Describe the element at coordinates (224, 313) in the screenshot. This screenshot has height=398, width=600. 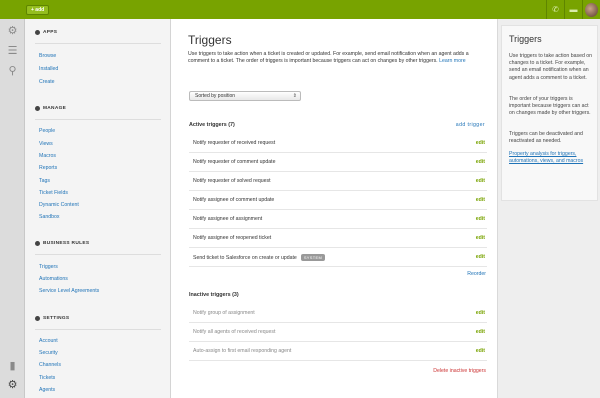
I see `trigger-name: Notify group of assignment` at that location.